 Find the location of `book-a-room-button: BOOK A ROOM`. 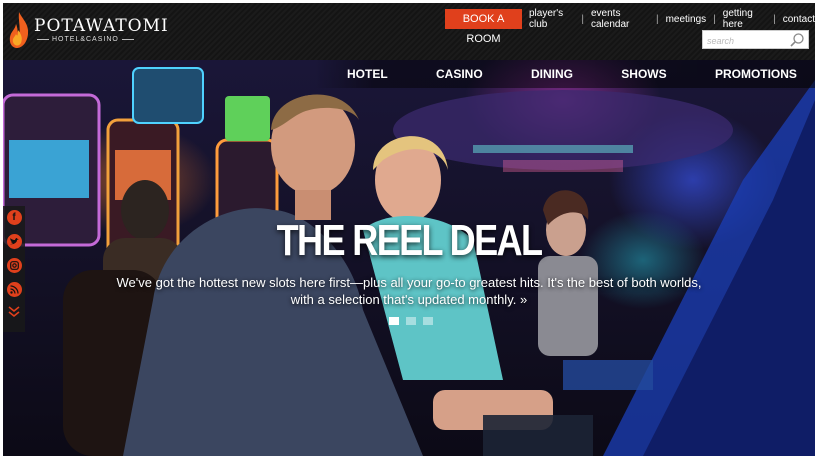

book-a-room-button: BOOK A ROOM is located at coordinates (483, 27).